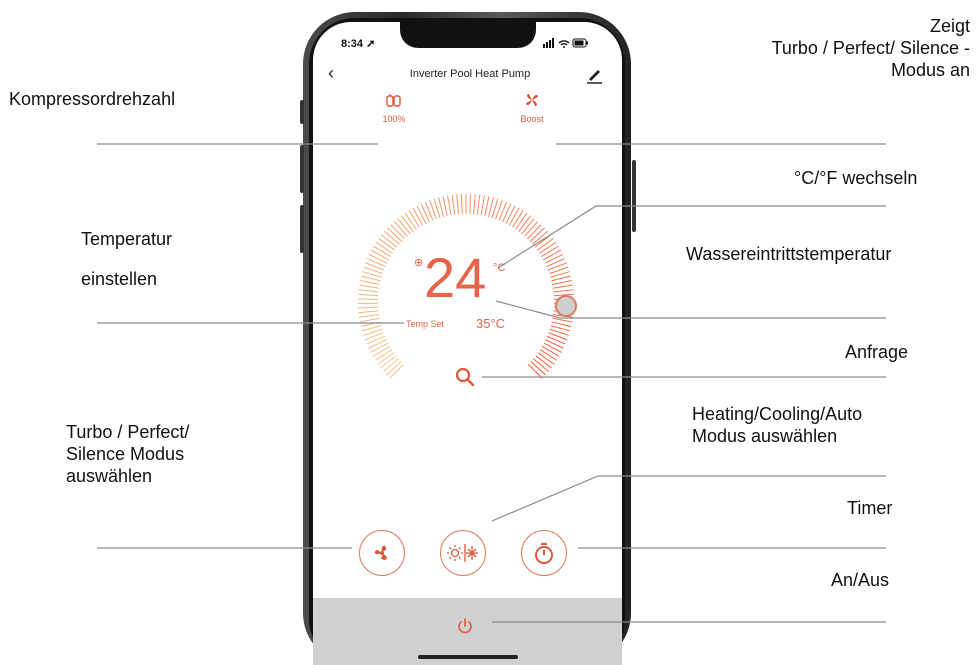 Image resolution: width=976 pixels, height=665 pixels. Describe the element at coordinates (92, 99) in the screenshot. I see `callout-kompressor: Kompressordrehzahl` at that location.